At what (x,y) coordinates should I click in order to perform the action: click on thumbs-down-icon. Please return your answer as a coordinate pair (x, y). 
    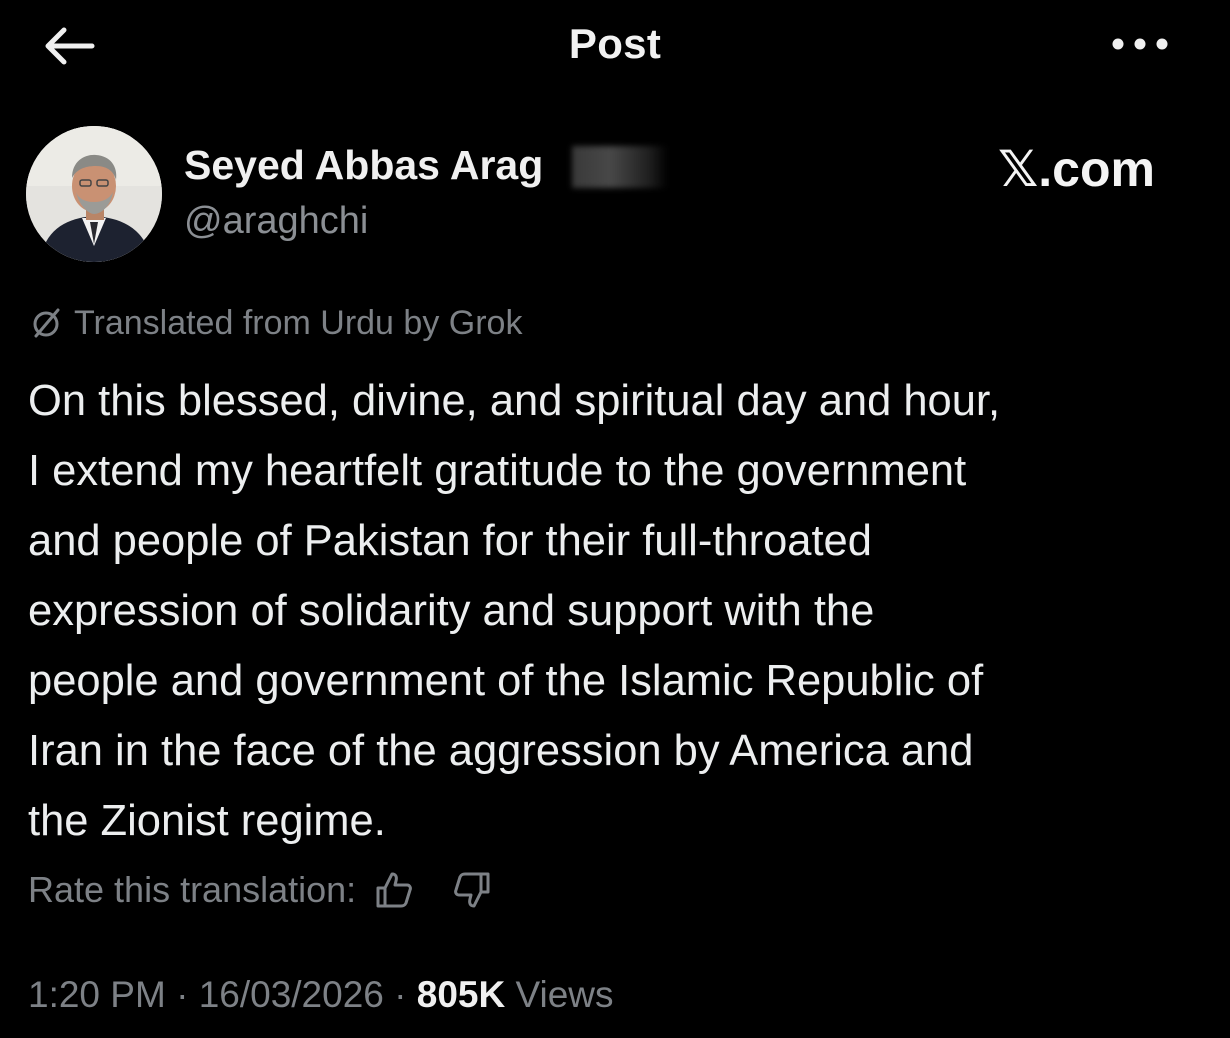
    Looking at the image, I should click on (472, 890).